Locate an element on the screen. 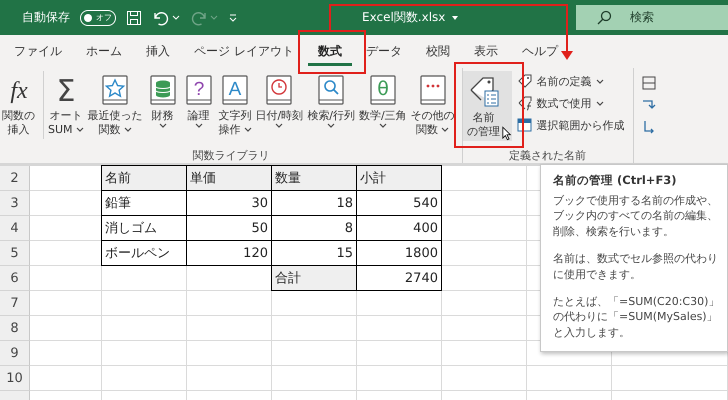 Image resolution: width=728 pixels, height=400 pixels. table-cell: 2740 is located at coordinates (399, 278).